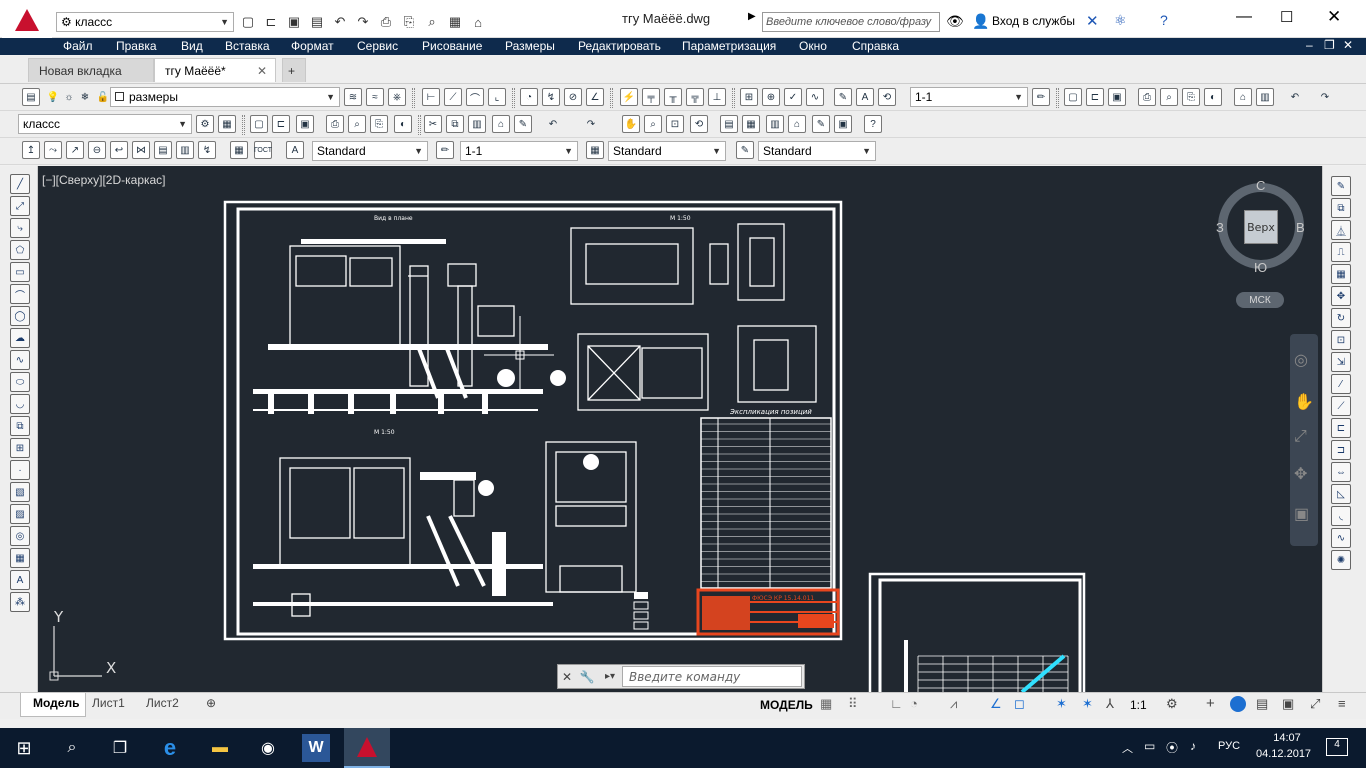  Describe the element at coordinates (1149, 746) in the screenshot. I see `battery-icon: ▭` at that location.